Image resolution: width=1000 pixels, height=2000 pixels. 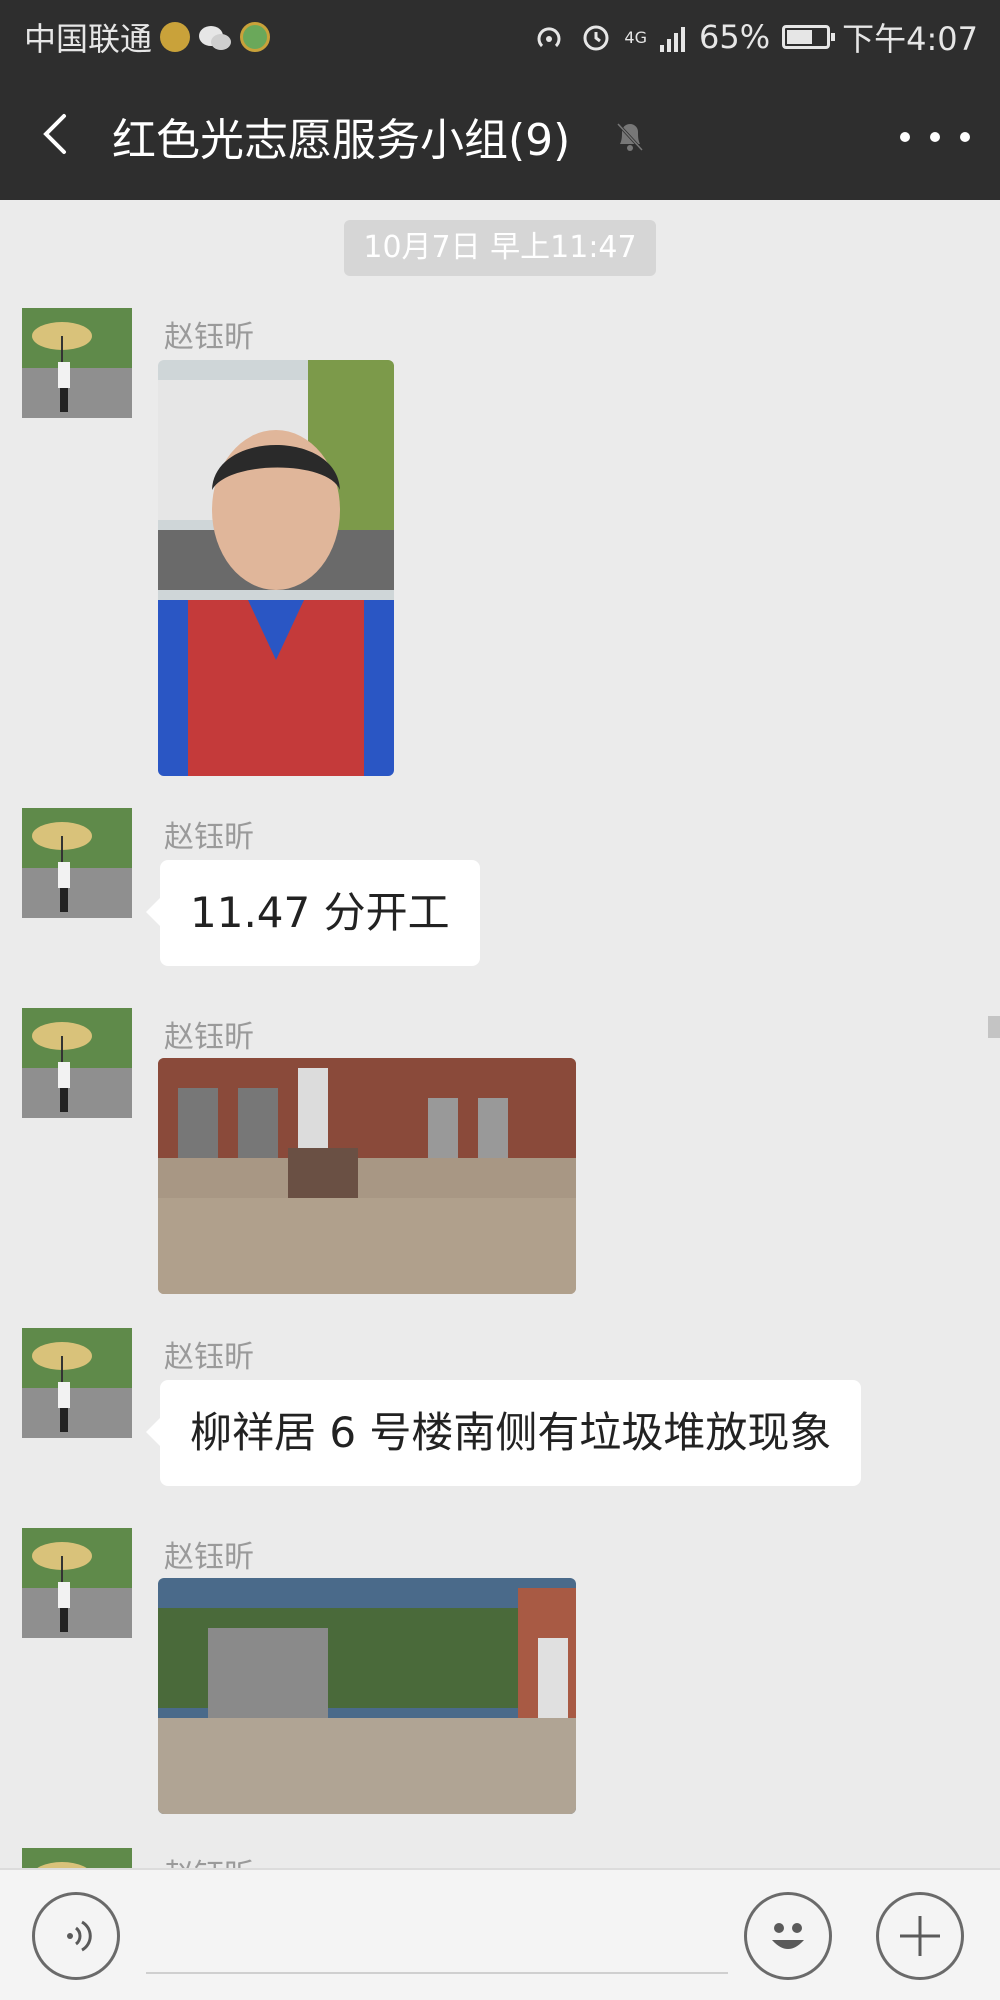 I want to click on more-options-button, so click(x=935, y=137).